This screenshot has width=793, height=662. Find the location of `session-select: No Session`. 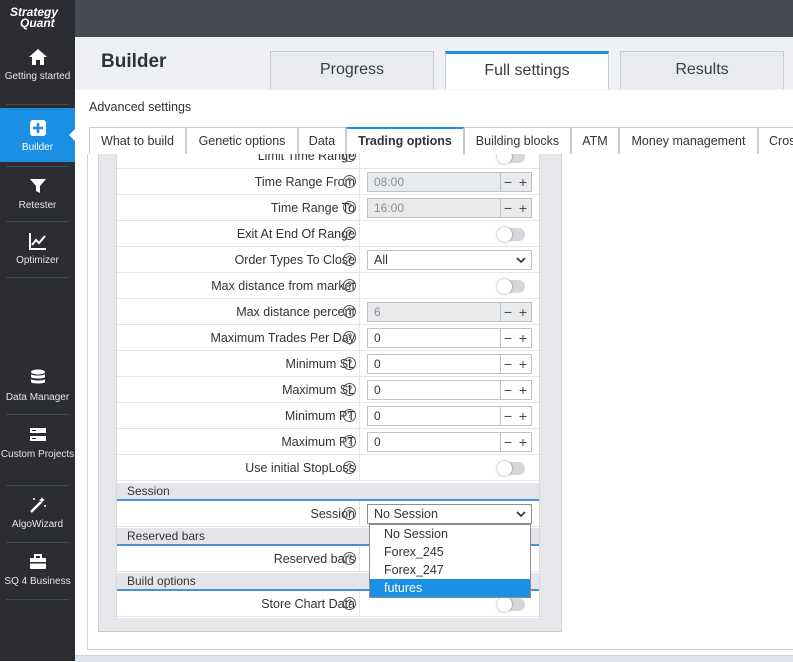

session-select: No Session is located at coordinates (449, 514).